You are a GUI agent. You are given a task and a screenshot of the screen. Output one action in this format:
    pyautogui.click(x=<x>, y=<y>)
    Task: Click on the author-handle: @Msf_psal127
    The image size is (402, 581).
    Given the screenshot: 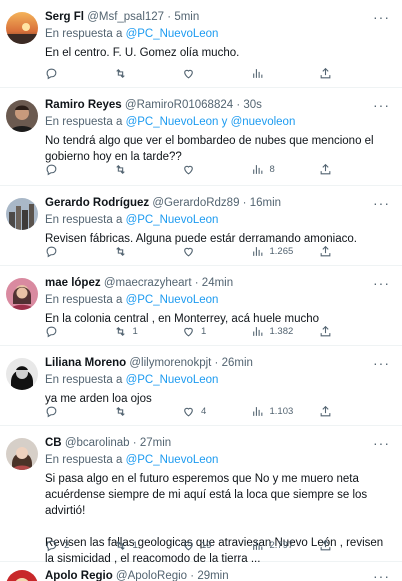 What is the action you would take?
    pyautogui.click(x=125, y=17)
    